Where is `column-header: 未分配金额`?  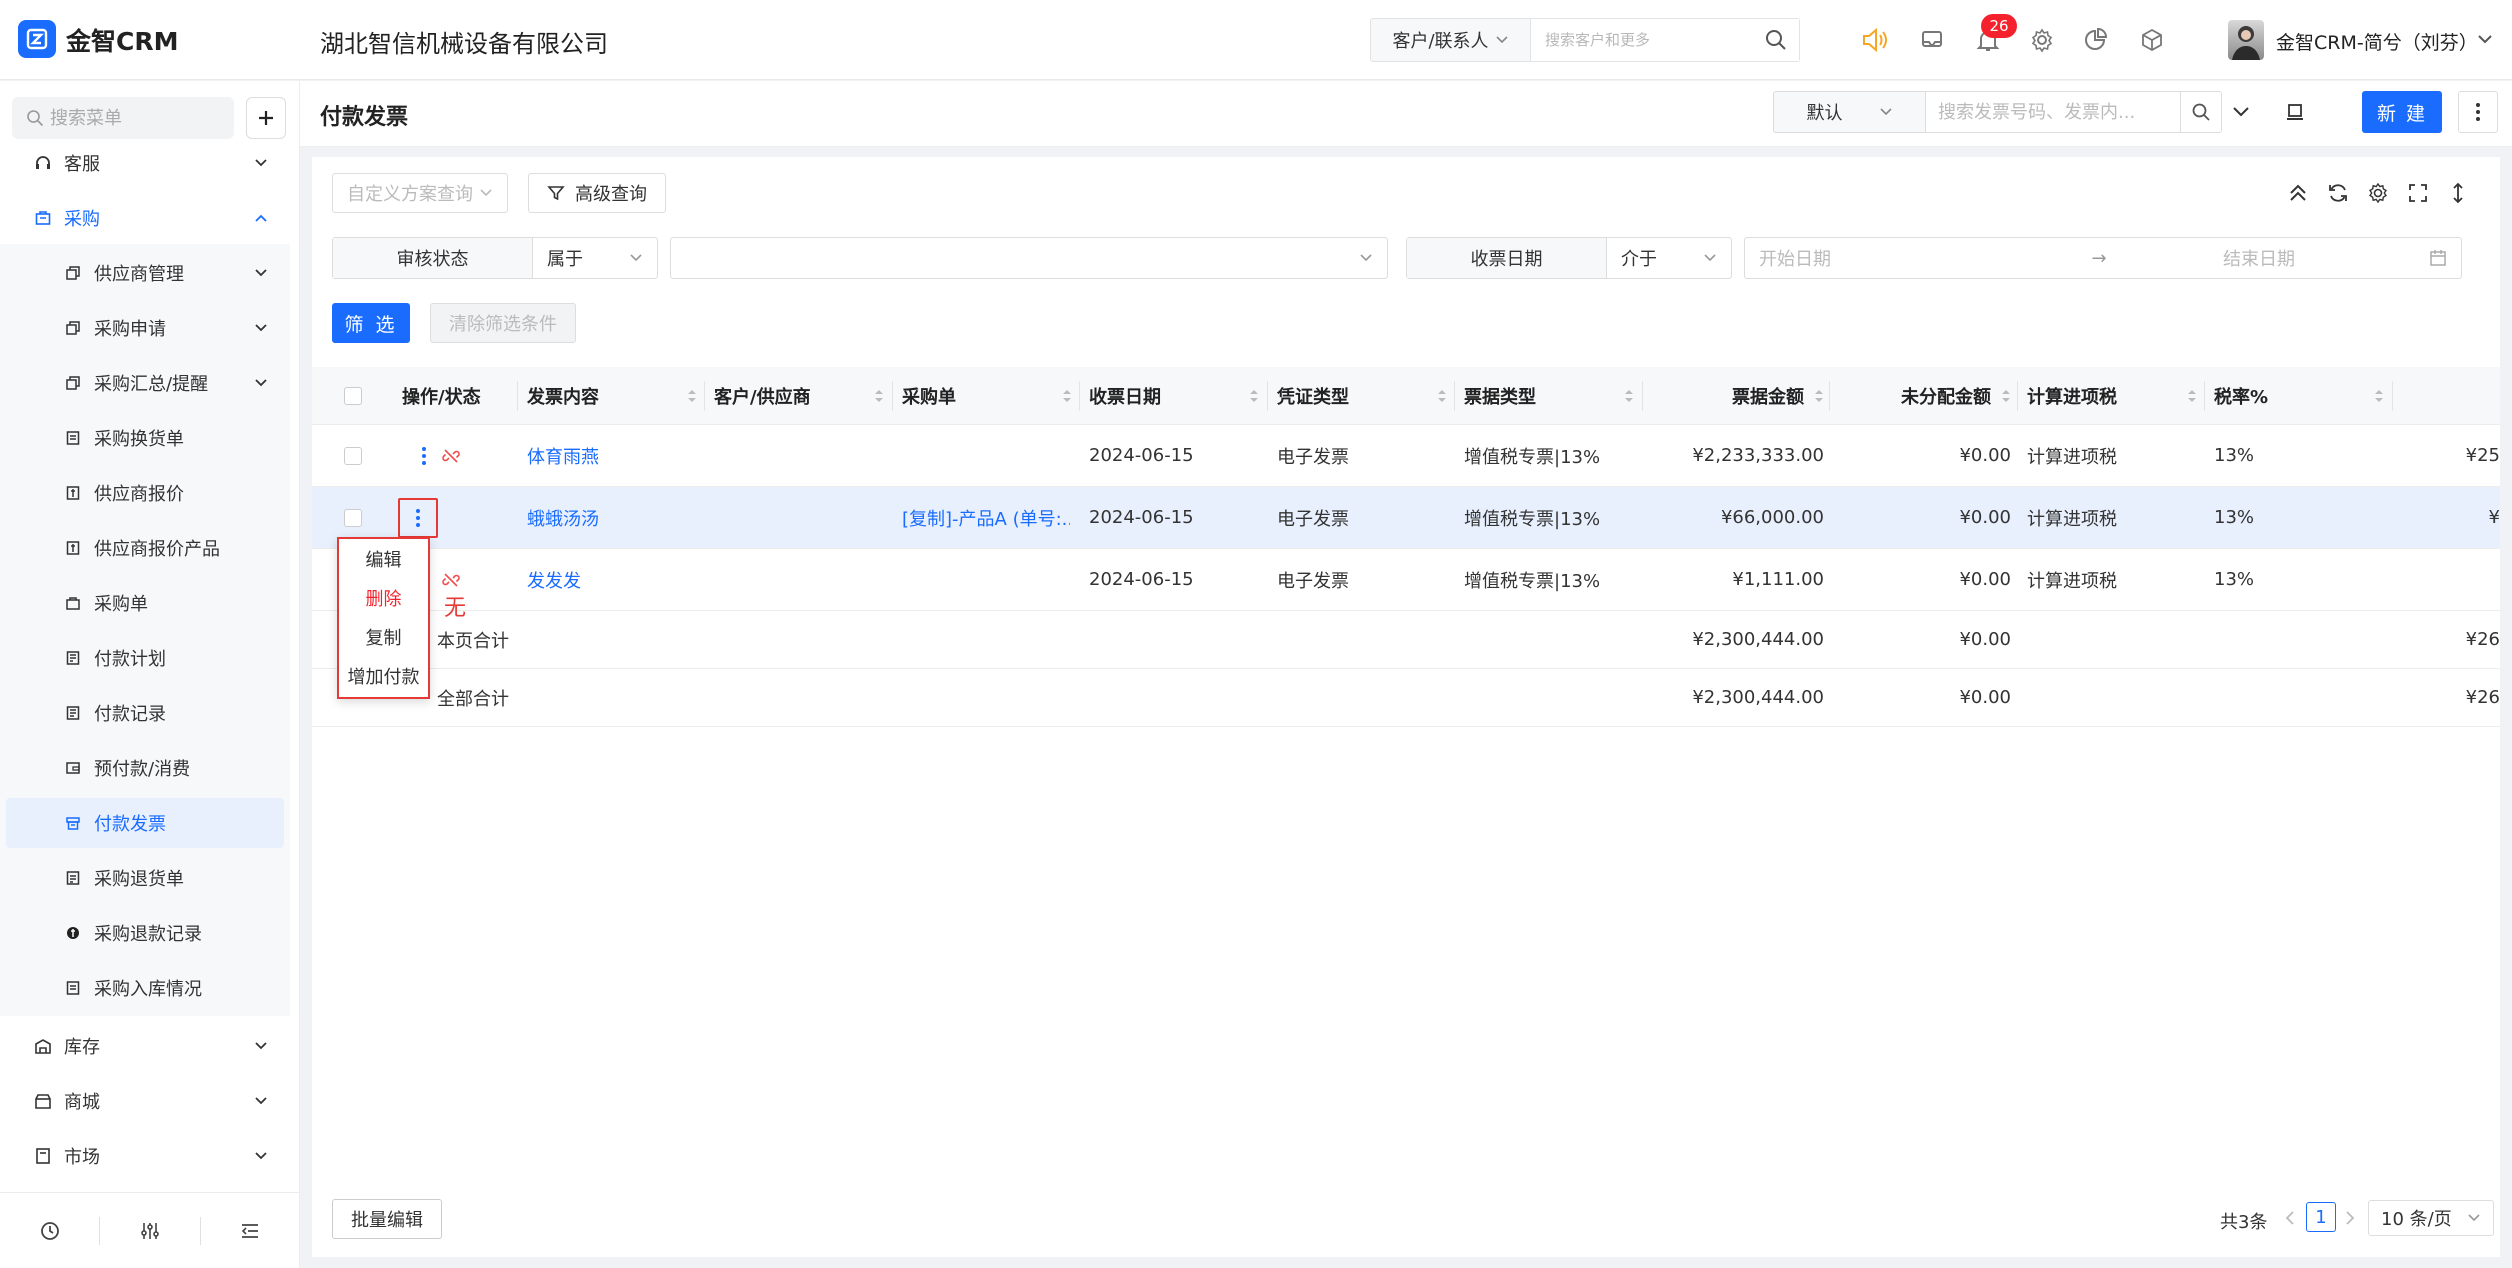 column-header: 未分配金额 is located at coordinates (1925, 395).